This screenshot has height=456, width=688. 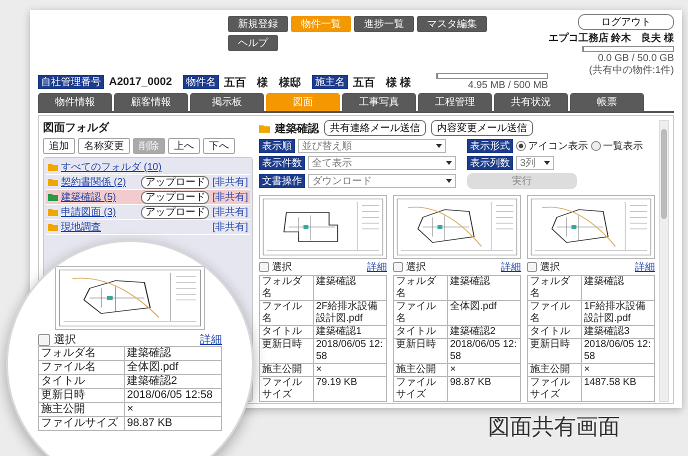 What do you see at coordinates (350, 389) in the screenshot?
I see `table-cell: 79.19 KB` at bounding box center [350, 389].